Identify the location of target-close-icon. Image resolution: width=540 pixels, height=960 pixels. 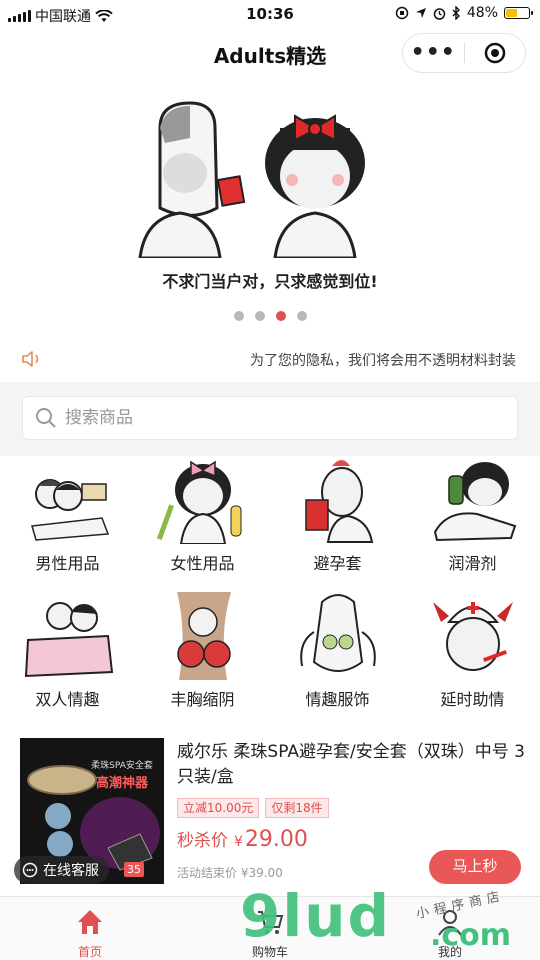
(494, 53).